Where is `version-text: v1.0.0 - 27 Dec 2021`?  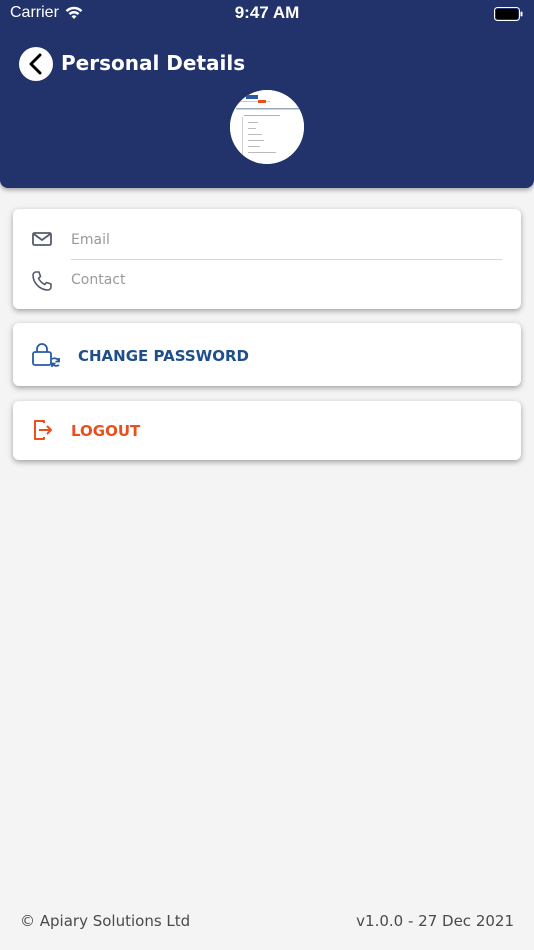
version-text: v1.0.0 - 27 Dec 2021 is located at coordinates (435, 921).